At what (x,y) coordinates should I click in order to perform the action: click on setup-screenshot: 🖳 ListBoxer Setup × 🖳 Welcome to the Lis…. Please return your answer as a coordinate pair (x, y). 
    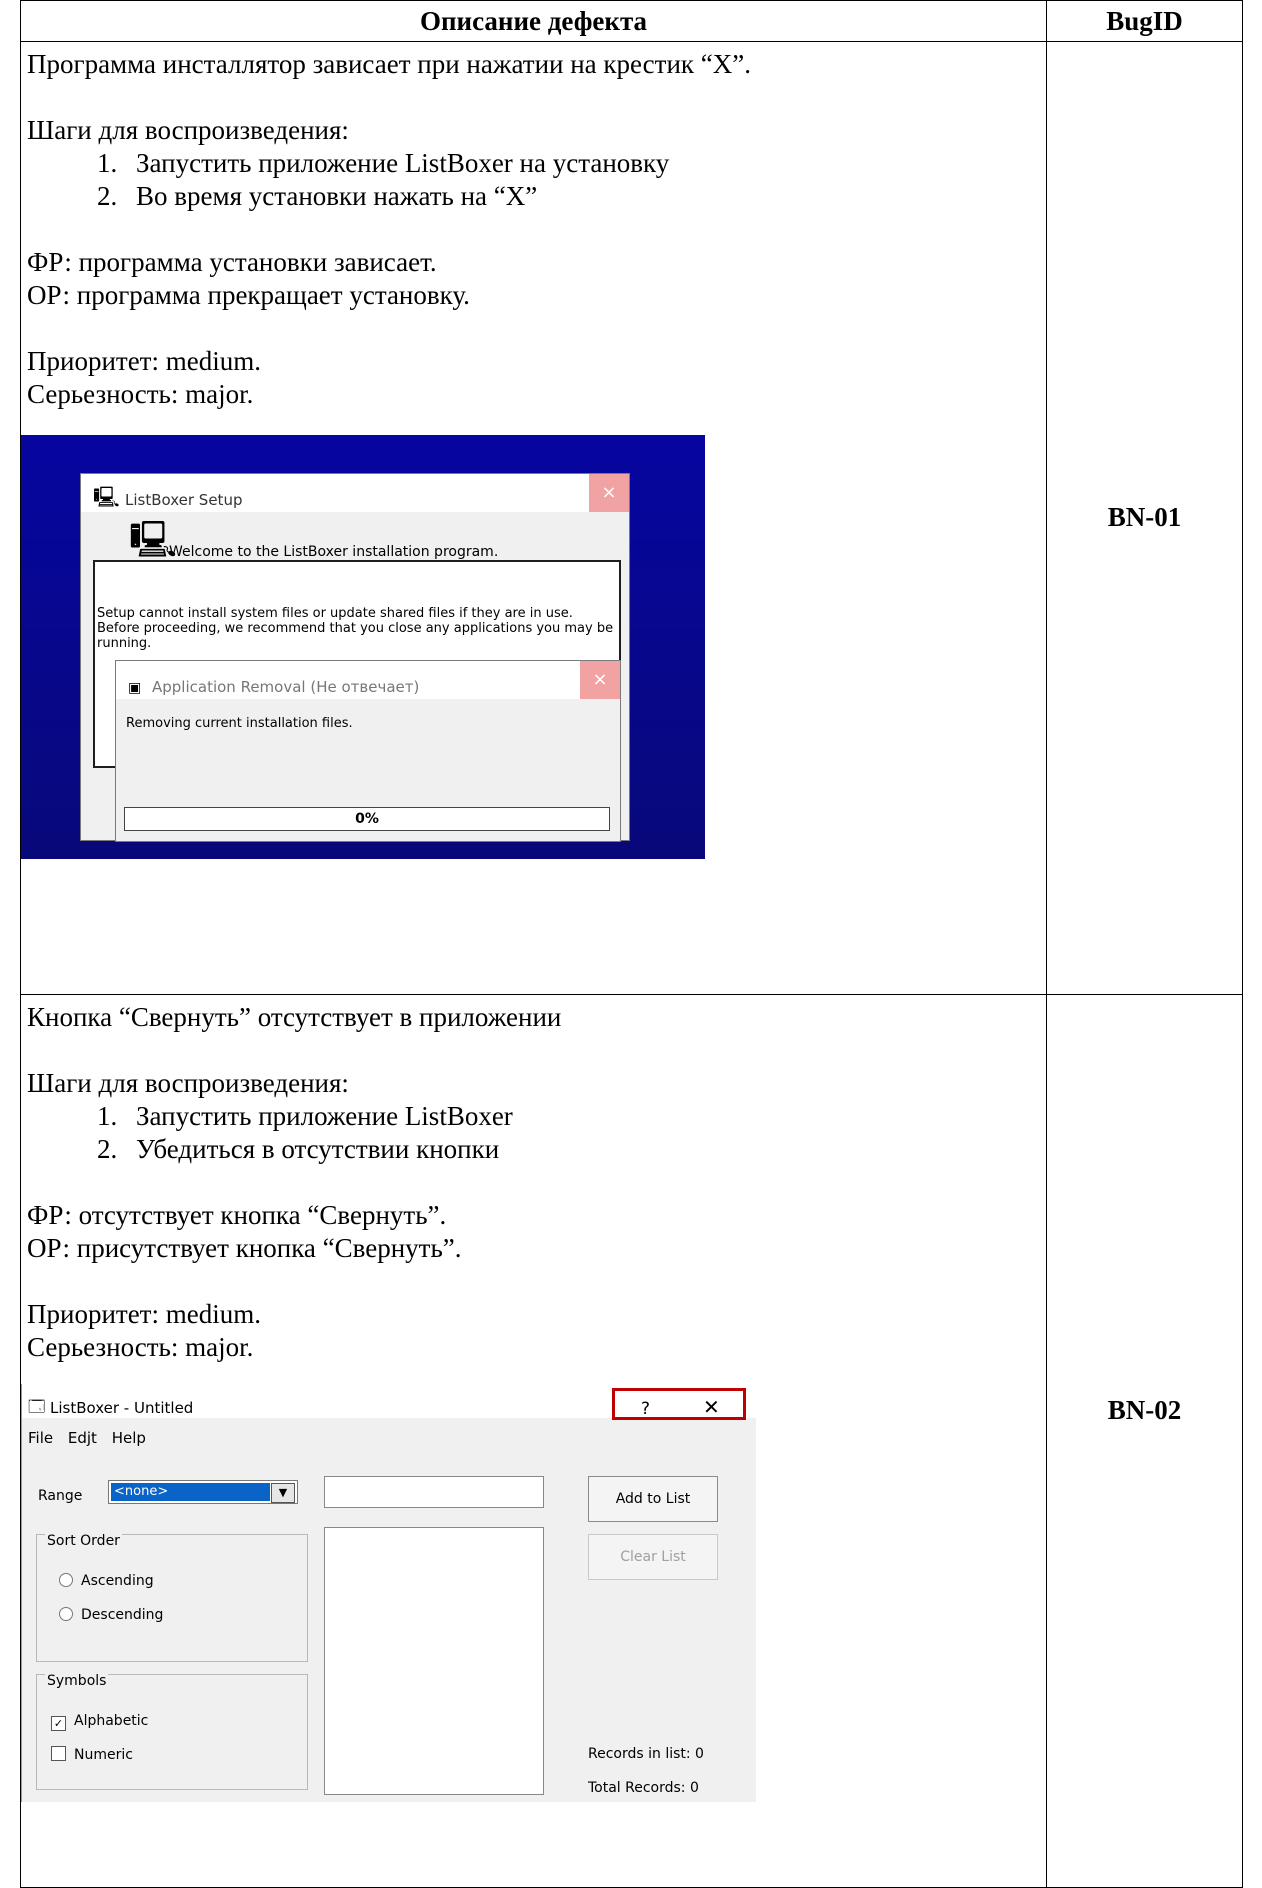
    Looking at the image, I should click on (363, 647).